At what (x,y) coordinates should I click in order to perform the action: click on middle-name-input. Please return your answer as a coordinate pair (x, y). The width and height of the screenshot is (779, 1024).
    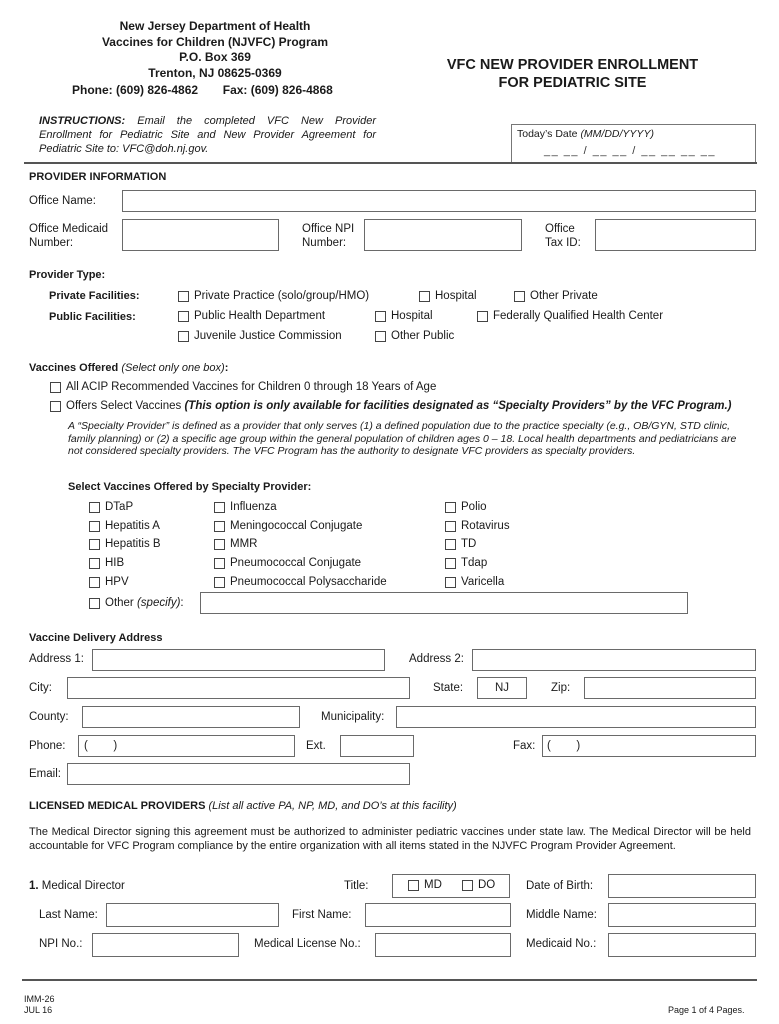
    Looking at the image, I should click on (682, 915).